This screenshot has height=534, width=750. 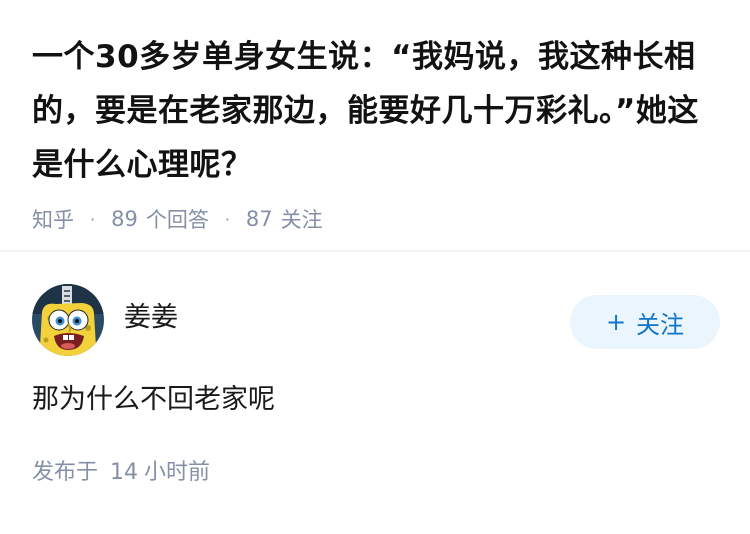 I want to click on author-row: 姜姜 + 关注, so click(x=376, y=320).